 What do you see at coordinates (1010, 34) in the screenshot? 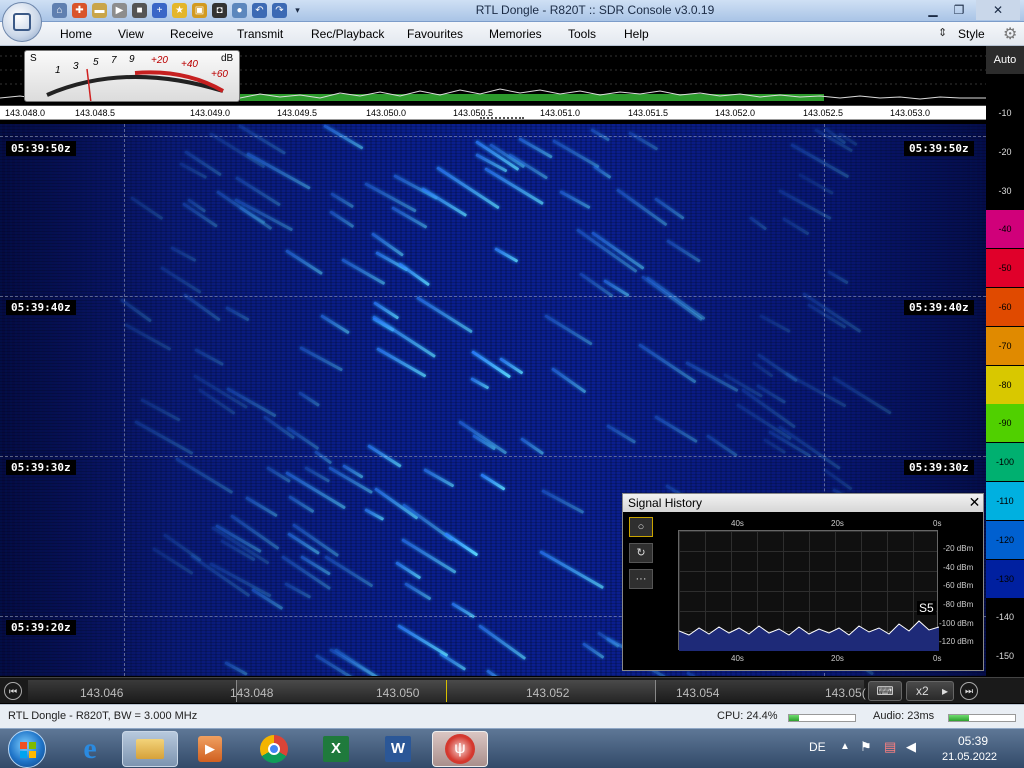
I see `settings-gear-icon: ⚙` at bounding box center [1010, 34].